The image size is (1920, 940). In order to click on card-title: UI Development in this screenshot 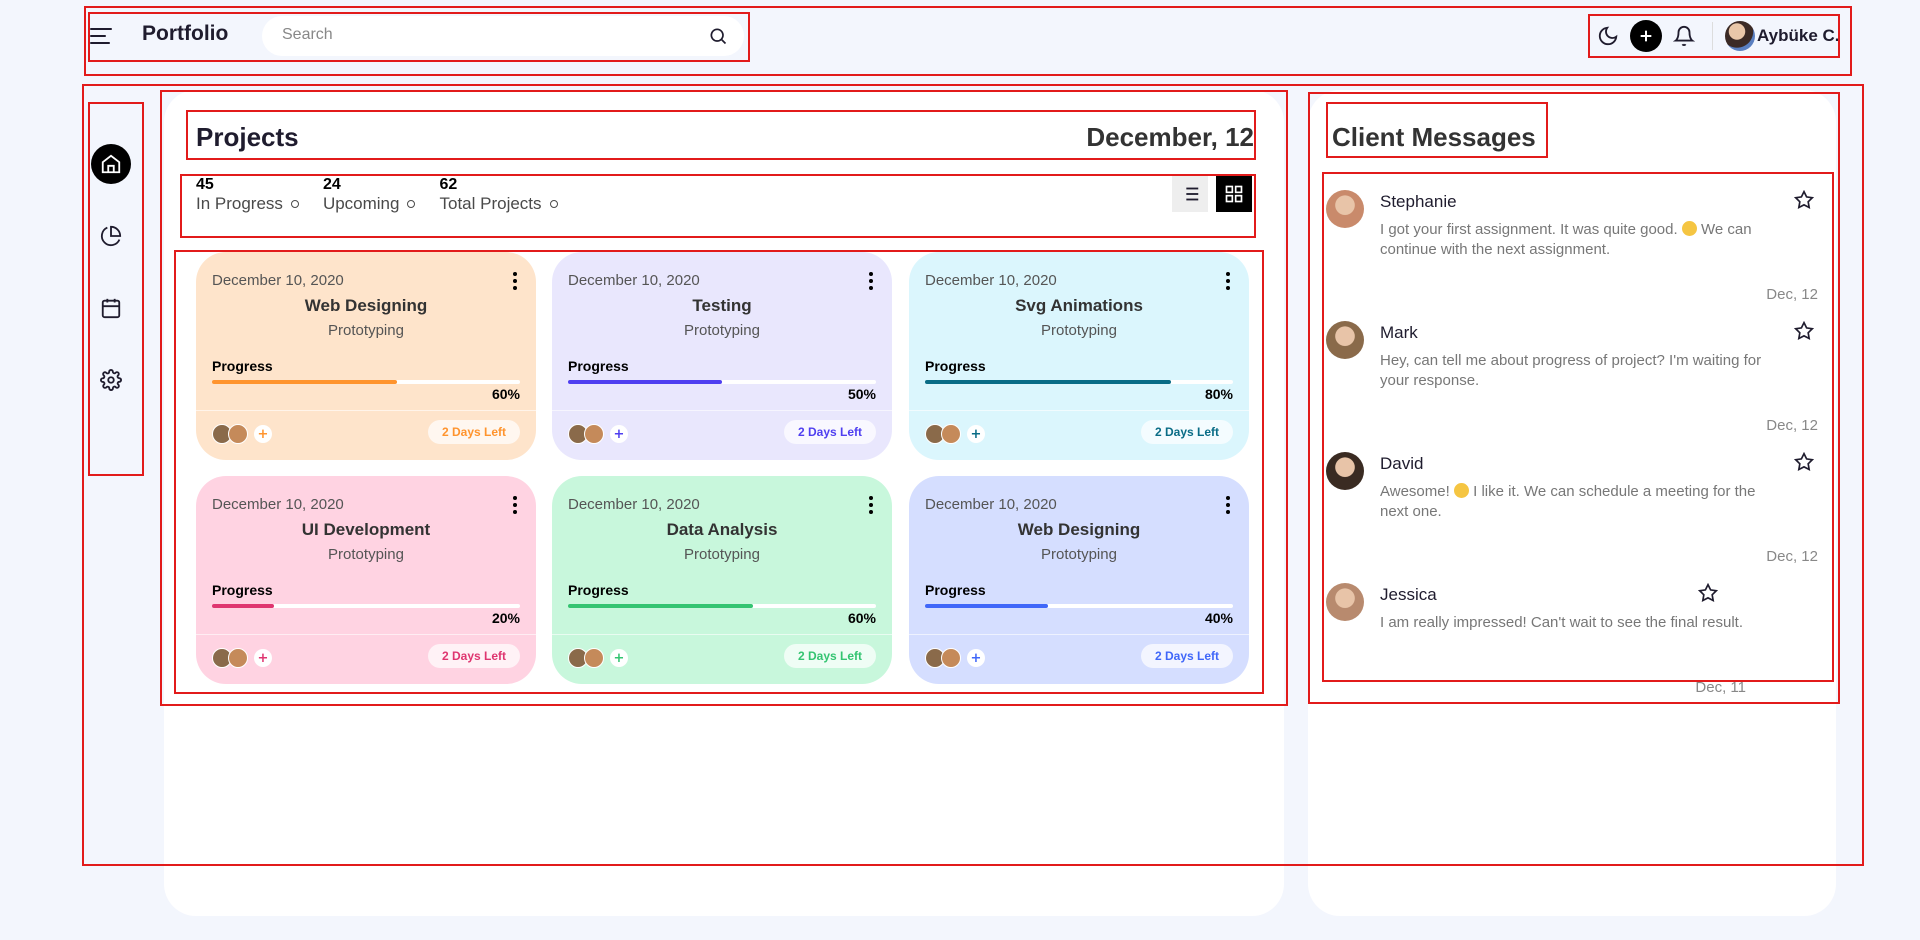, I will do `click(366, 529)`.